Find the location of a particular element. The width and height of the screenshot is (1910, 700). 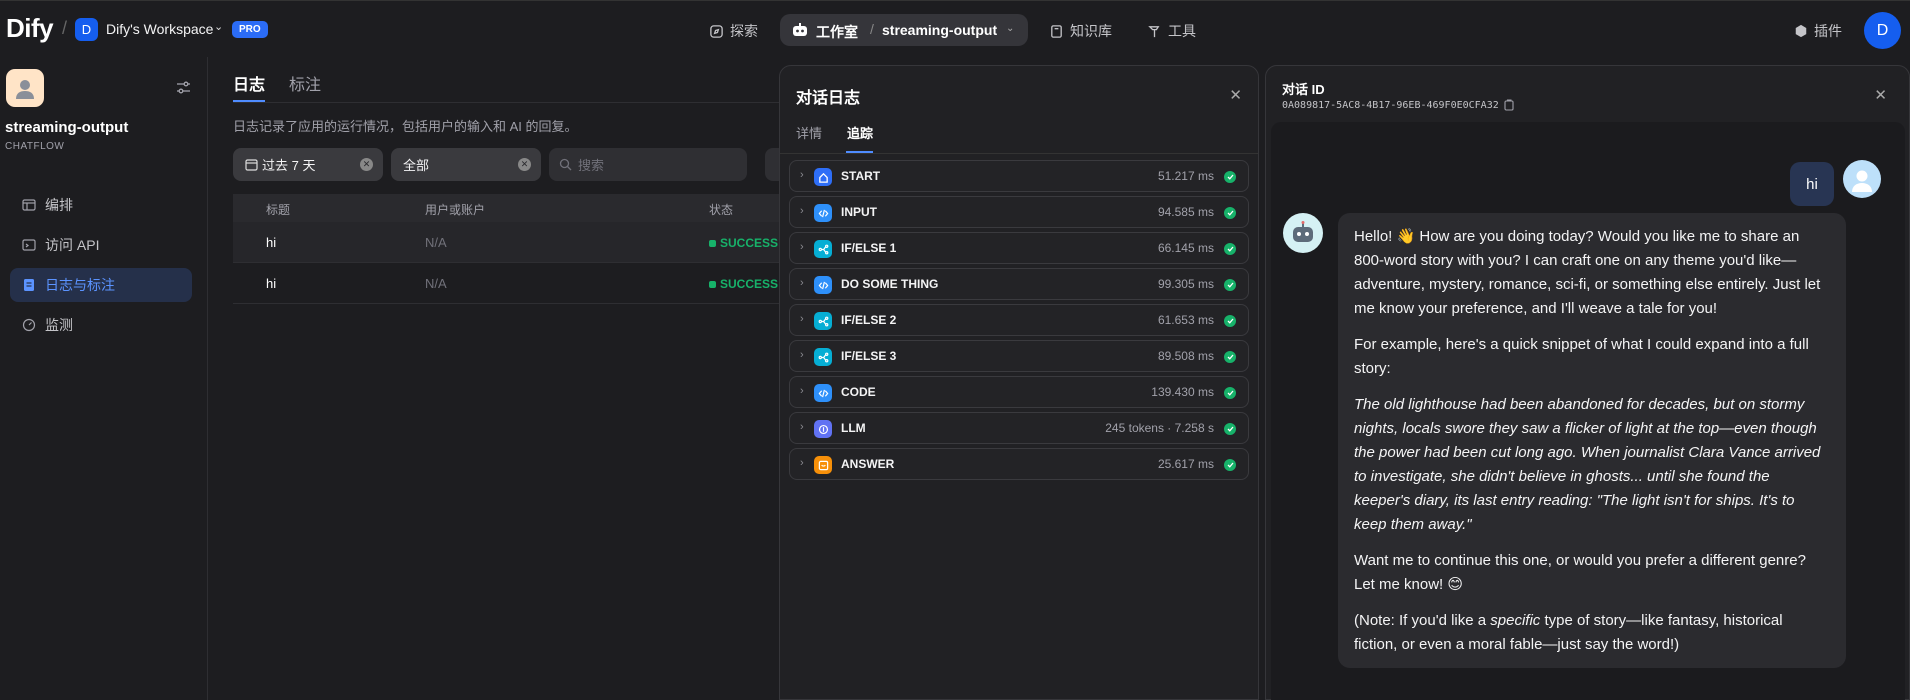

nav-explore: 探索 is located at coordinates (733, 31).